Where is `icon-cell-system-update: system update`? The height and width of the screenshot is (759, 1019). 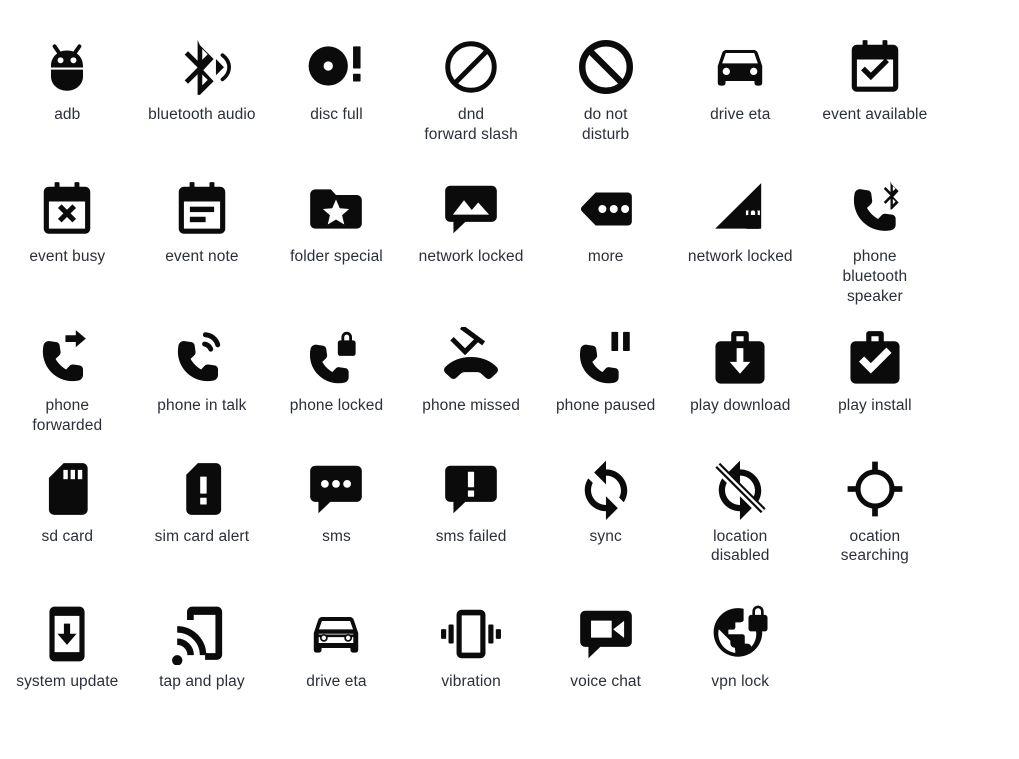
icon-cell-system-update: system update is located at coordinates (67, 647).